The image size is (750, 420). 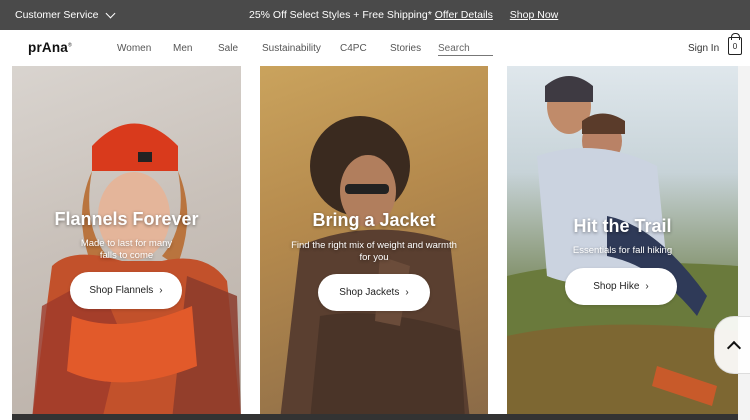 I want to click on chevron-up-icon, so click(x=734, y=348).